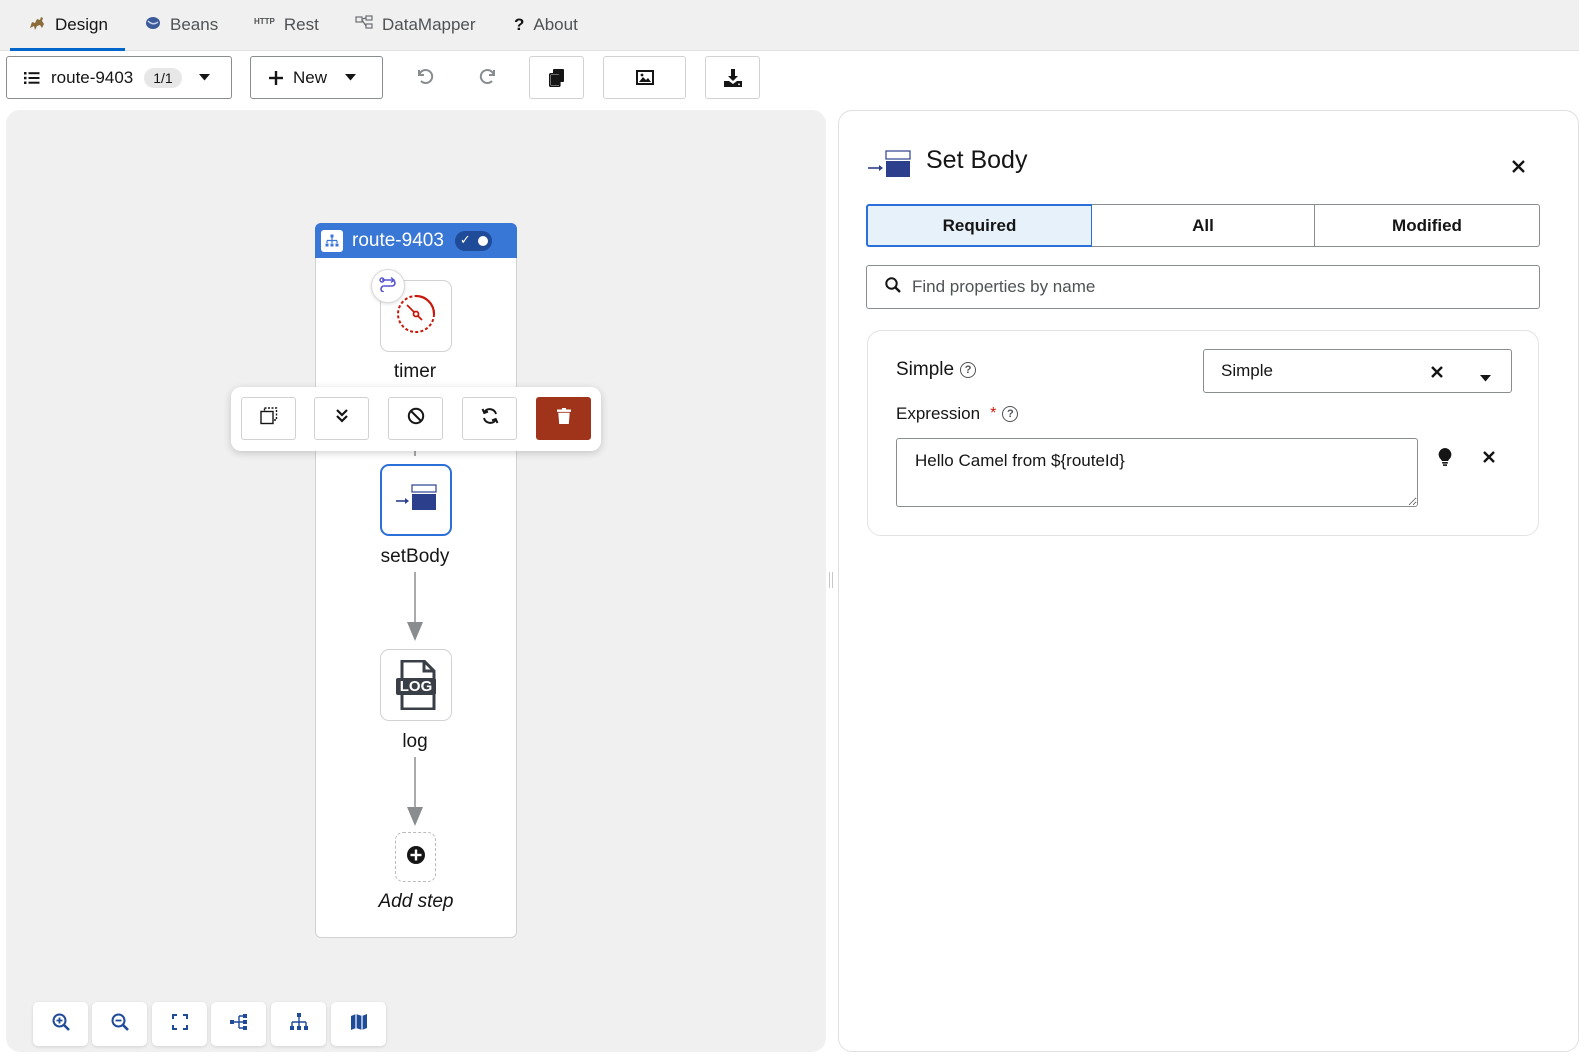  I want to click on route-title: route-9403, so click(398, 240).